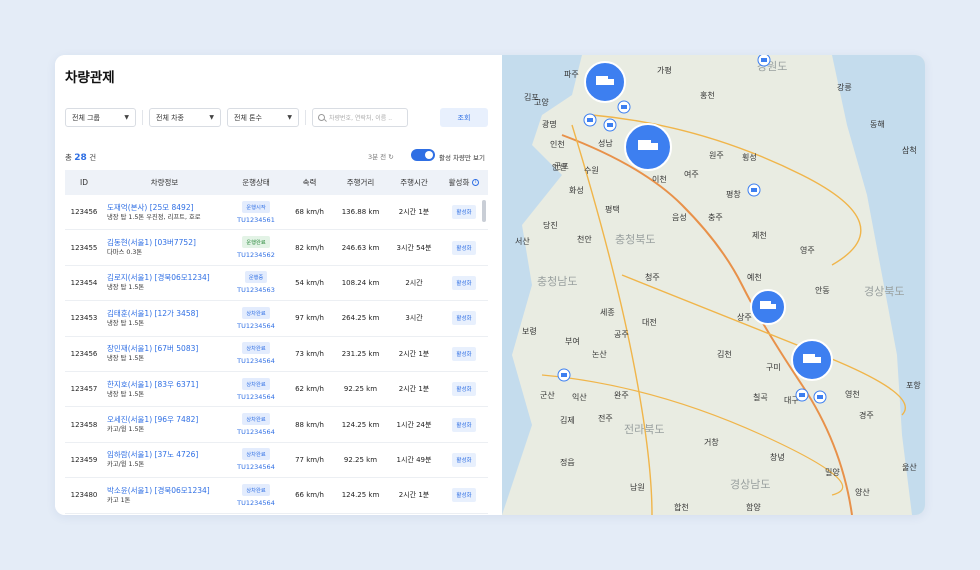  I want to click on header-time: 주행시간, so click(414, 182).